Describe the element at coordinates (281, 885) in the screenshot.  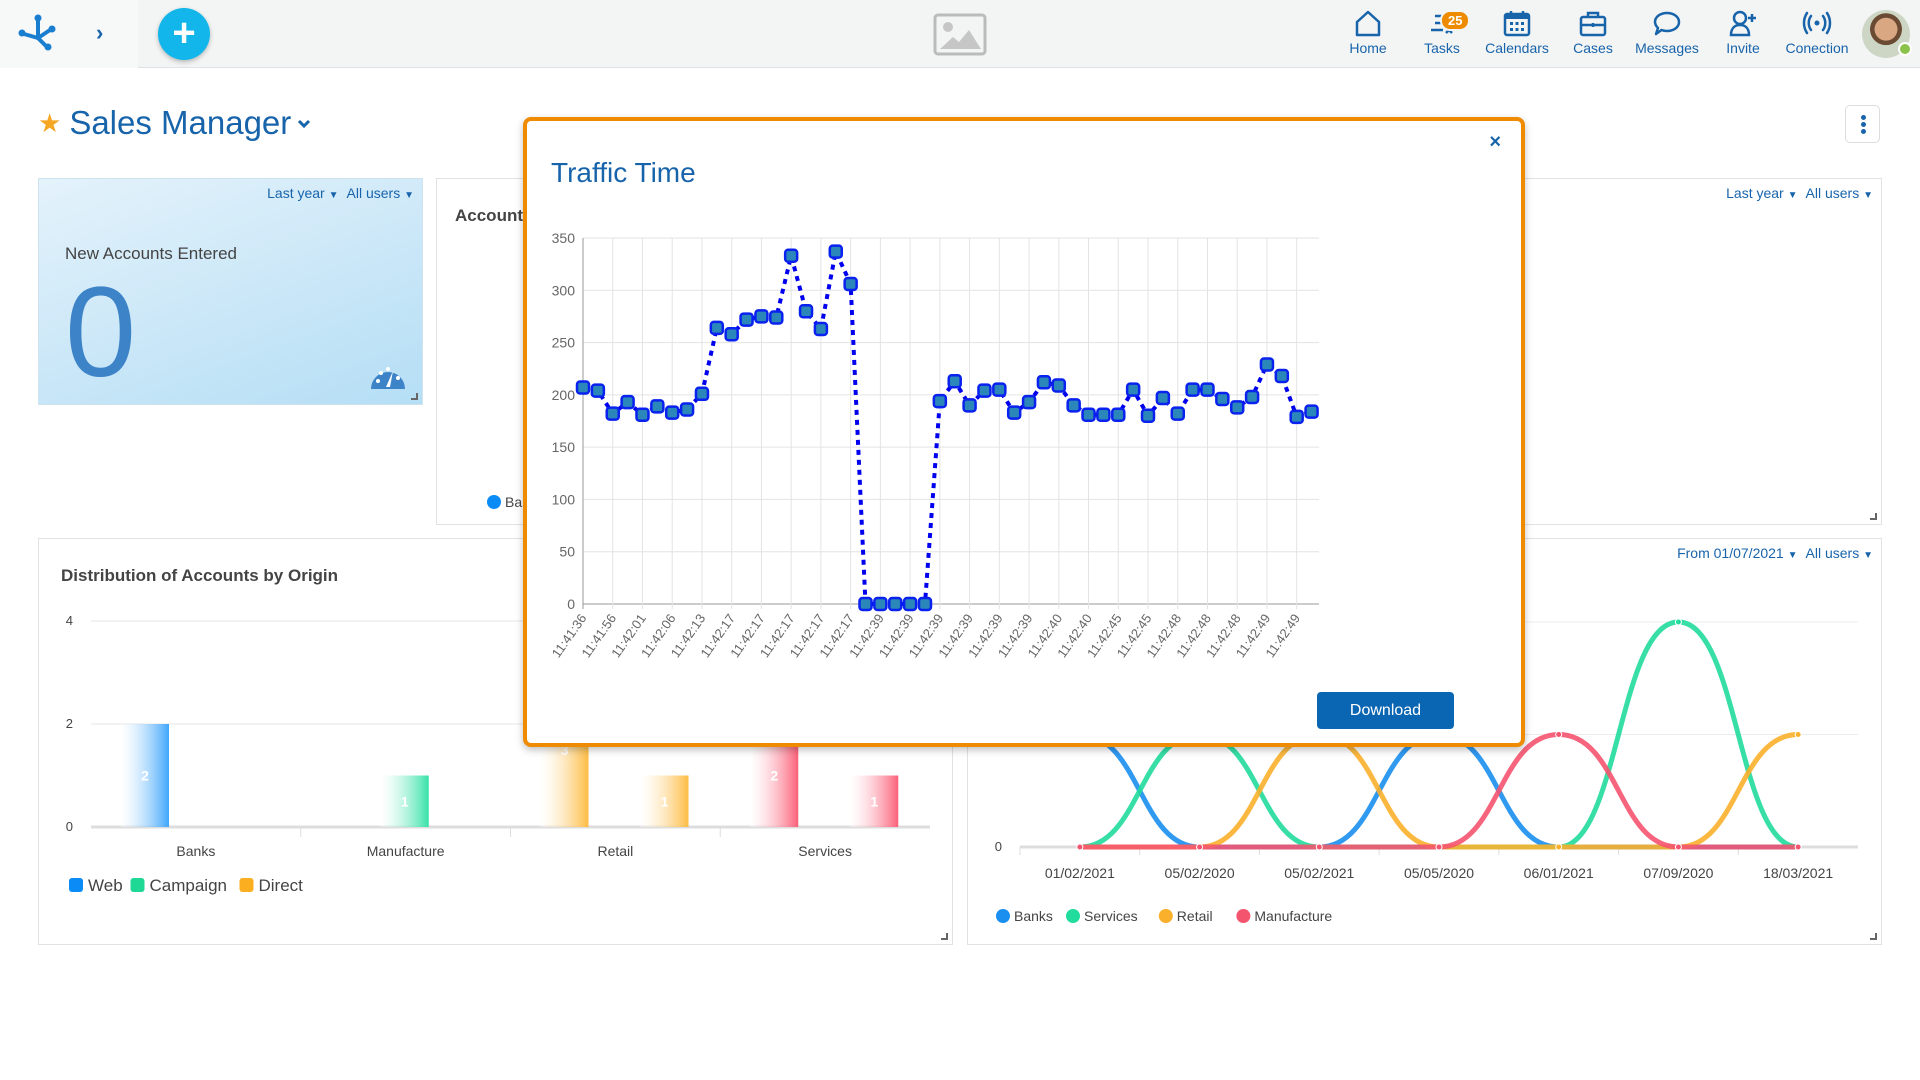
I see `legend-label: Direct` at that location.